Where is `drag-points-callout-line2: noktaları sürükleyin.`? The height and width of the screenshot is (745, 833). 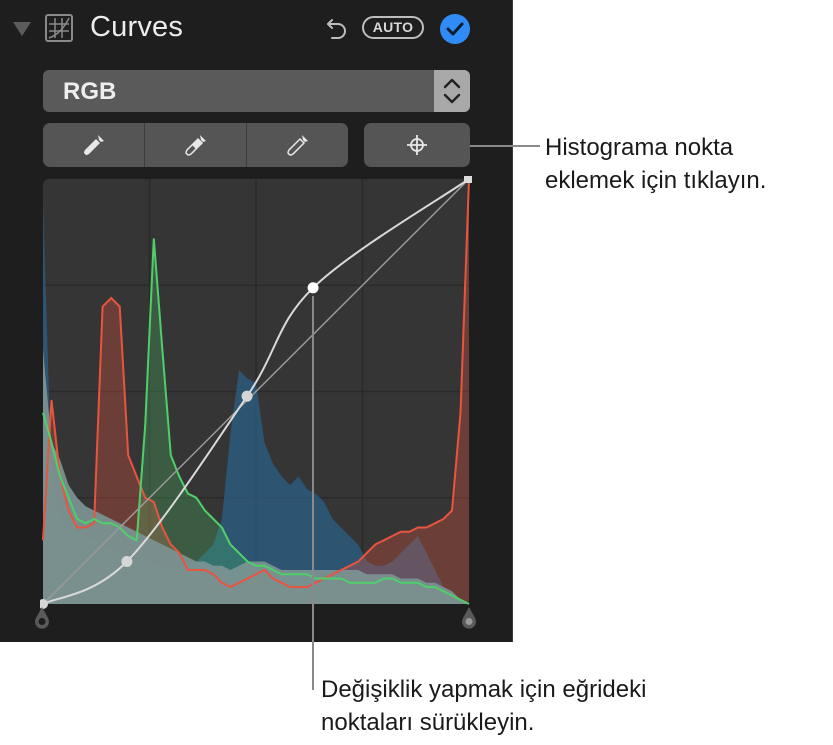
drag-points-callout-line2: noktaları sürükleyin. is located at coordinates (428, 722).